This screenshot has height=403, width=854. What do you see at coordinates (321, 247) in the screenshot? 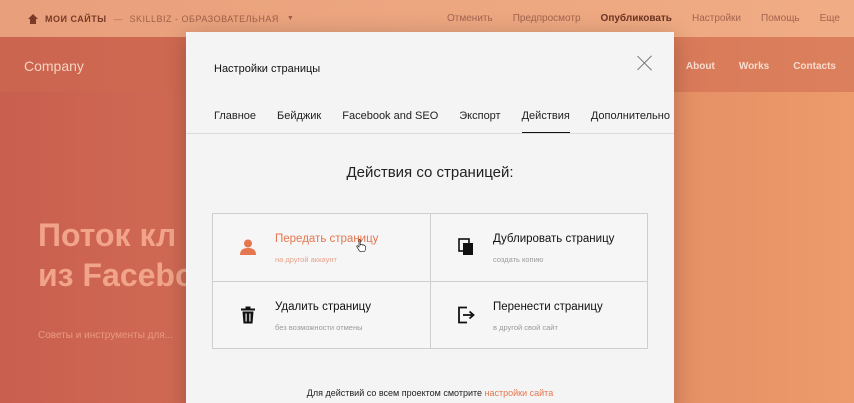
I see `transfer-page-action: Передать страницу на другой аккаунт` at bounding box center [321, 247].